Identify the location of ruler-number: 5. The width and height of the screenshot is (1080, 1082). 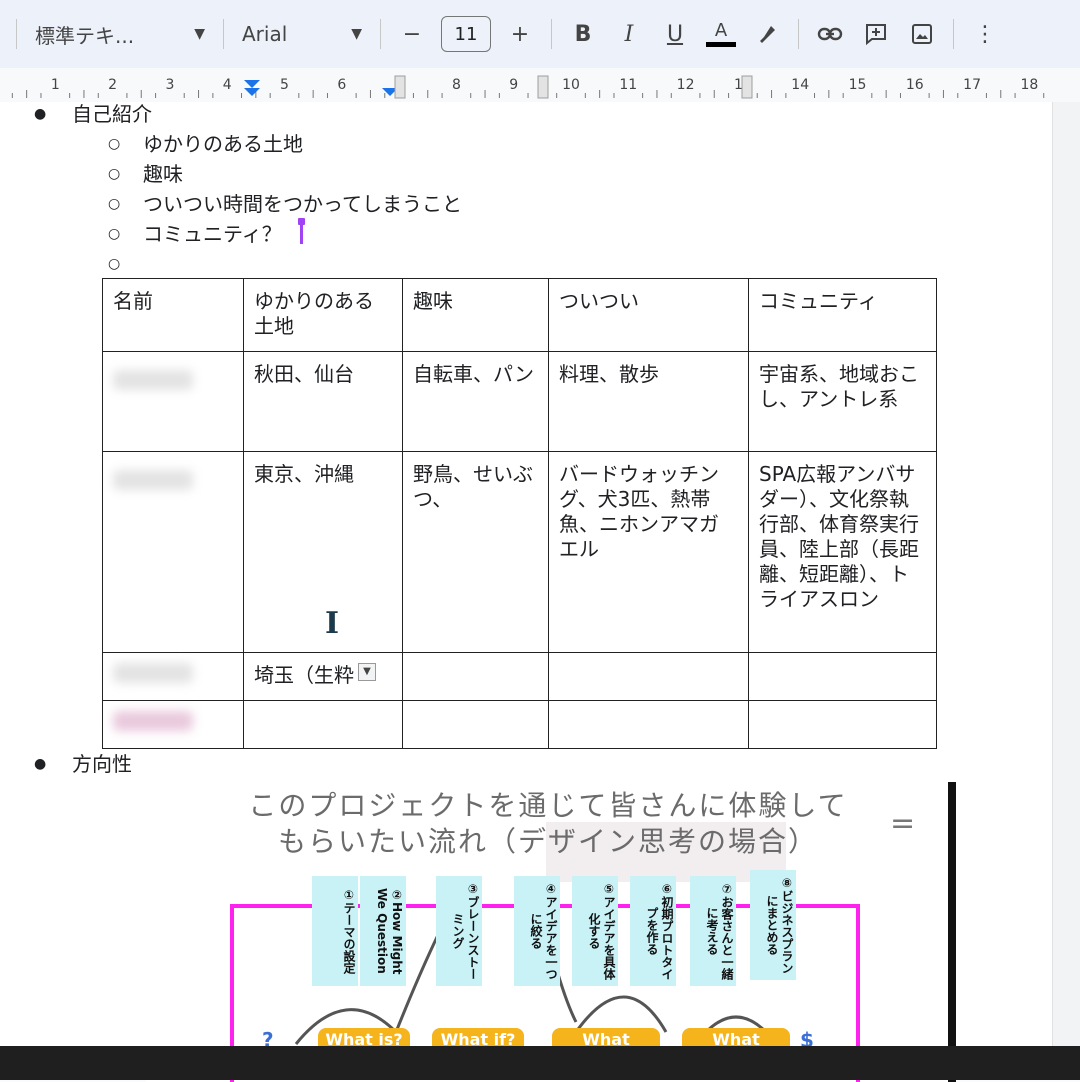
(284, 85).